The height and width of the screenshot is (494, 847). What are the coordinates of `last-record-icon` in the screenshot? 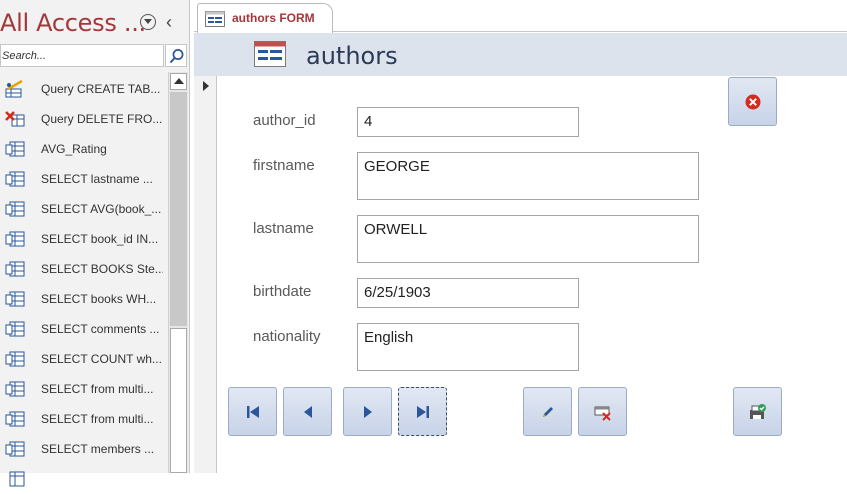 It's located at (423, 412).